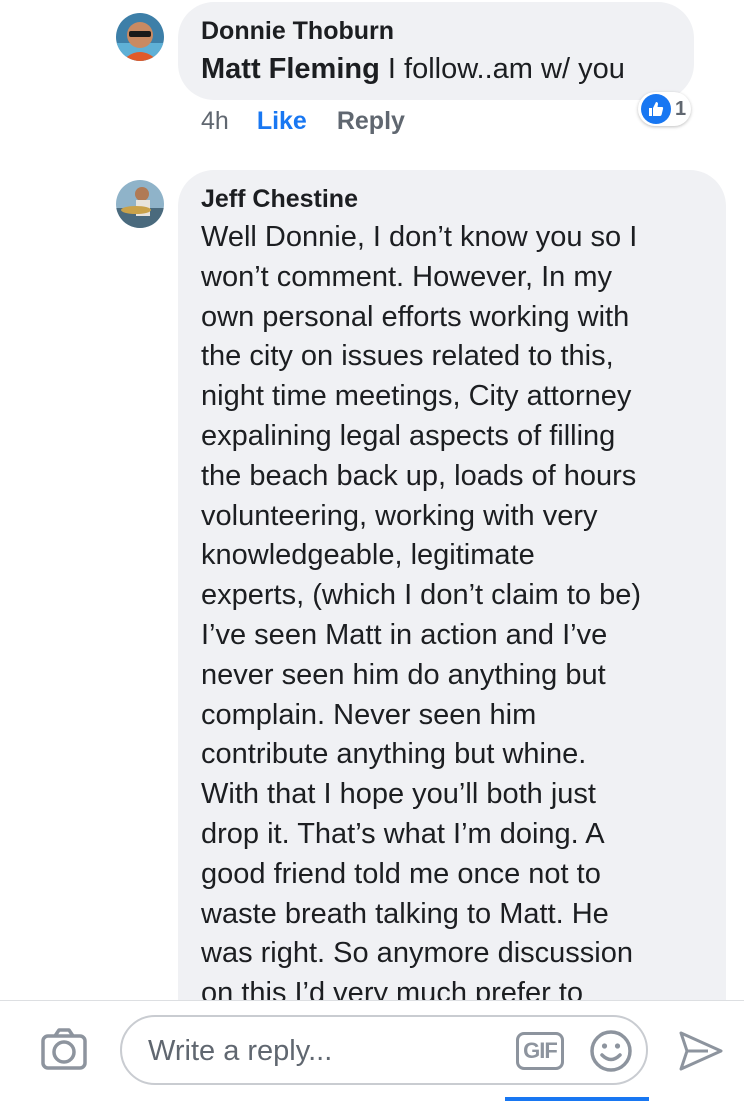 The height and width of the screenshot is (1101, 744). I want to click on reply-input-box: GIF, so click(384, 1050).